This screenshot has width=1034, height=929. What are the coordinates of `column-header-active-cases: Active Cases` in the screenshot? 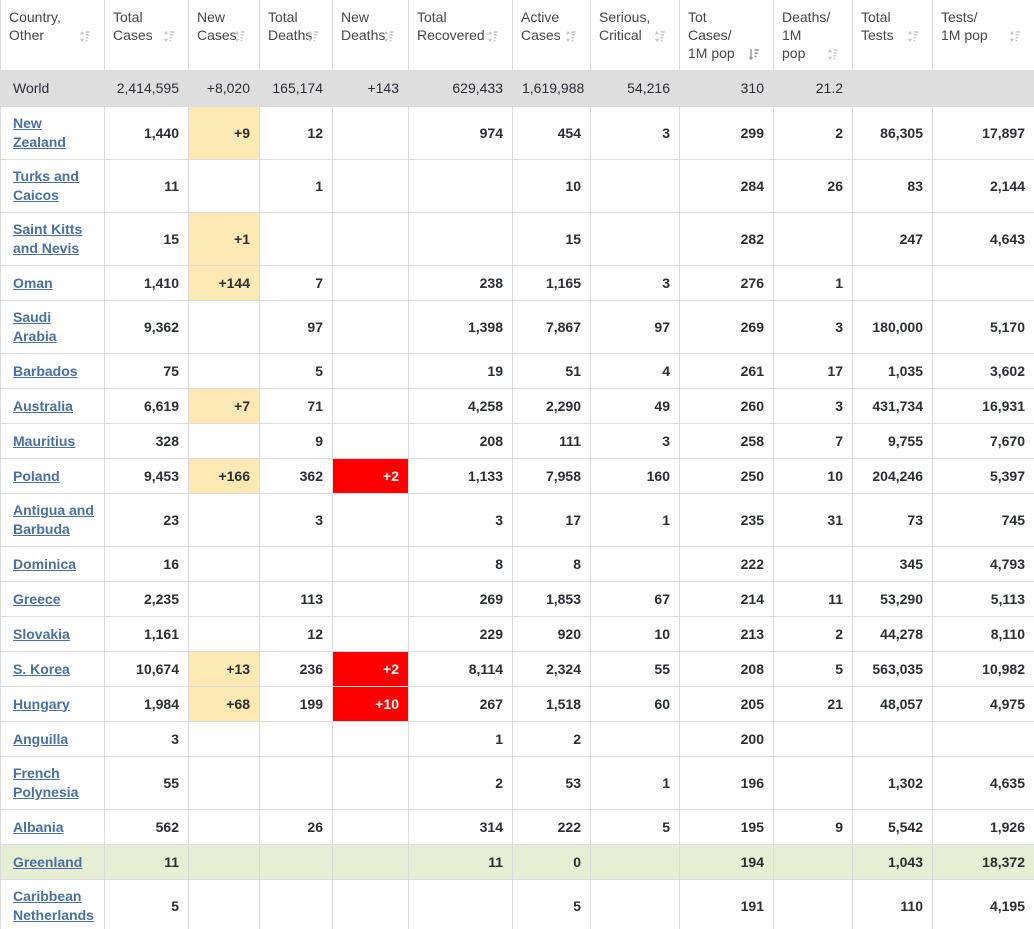 It's located at (551, 35).